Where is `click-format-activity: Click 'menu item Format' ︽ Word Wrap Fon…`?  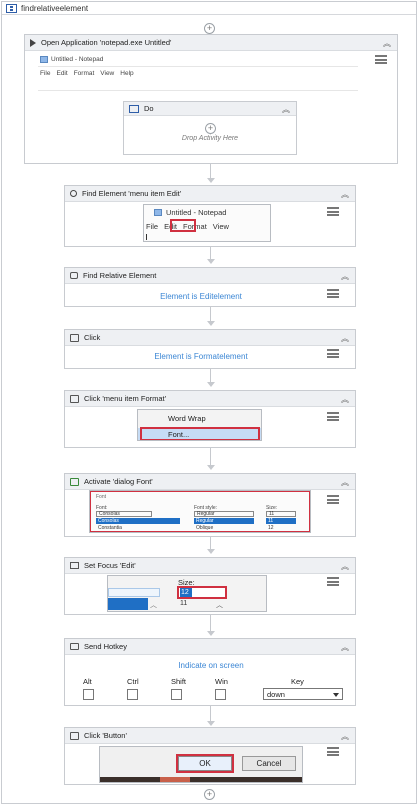
click-format-activity: Click 'menu item Format' ︽ Word Wrap Fon… is located at coordinates (210, 419).